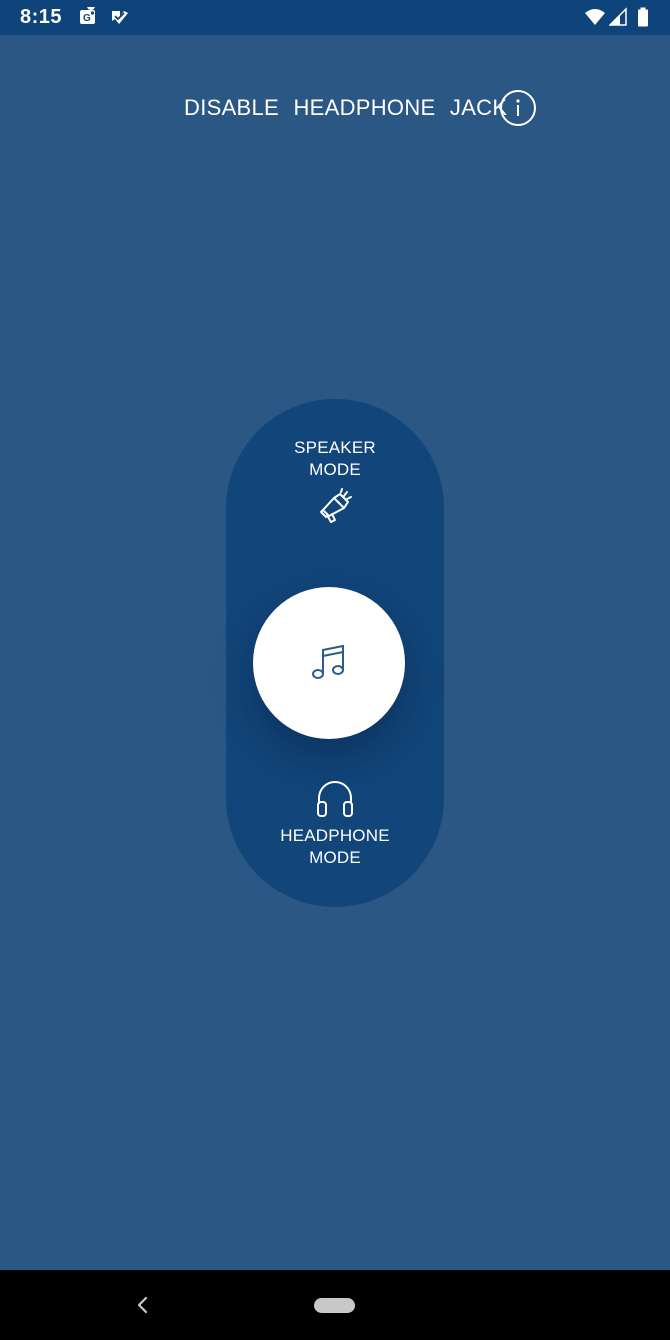  Describe the element at coordinates (335, 799) in the screenshot. I see `headphones-icon` at that location.